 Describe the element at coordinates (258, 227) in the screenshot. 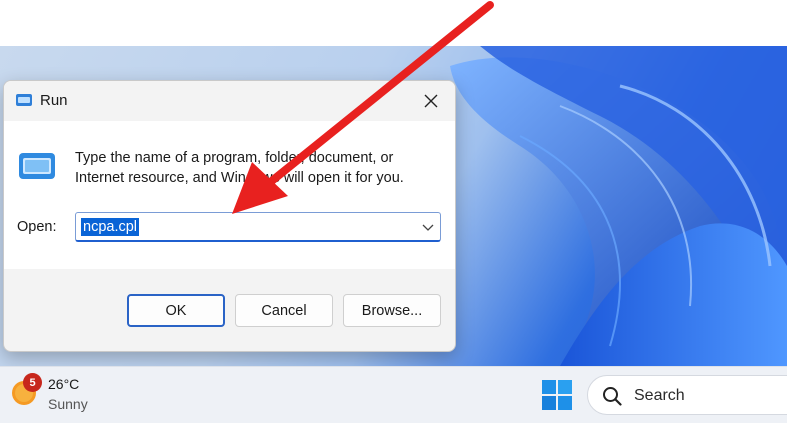

I see `open-combobox: ncpa.cpl` at that location.